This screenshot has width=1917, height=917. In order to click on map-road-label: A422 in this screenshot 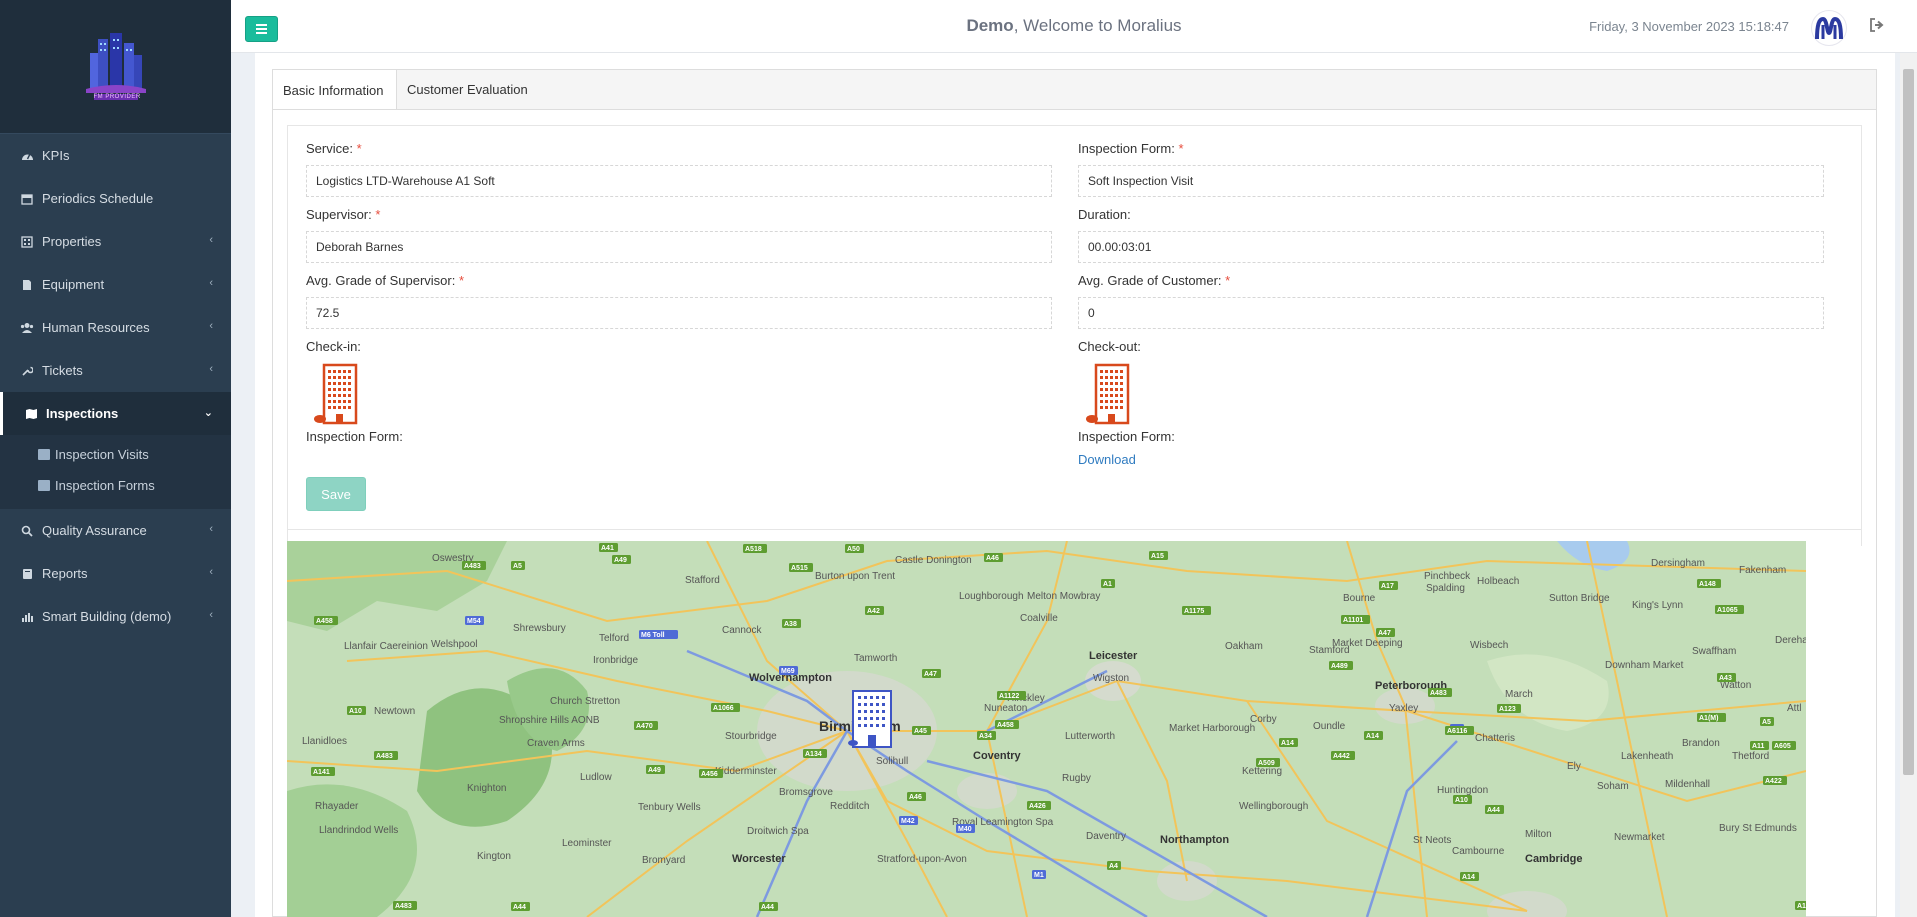, I will do `click(1775, 780)`.